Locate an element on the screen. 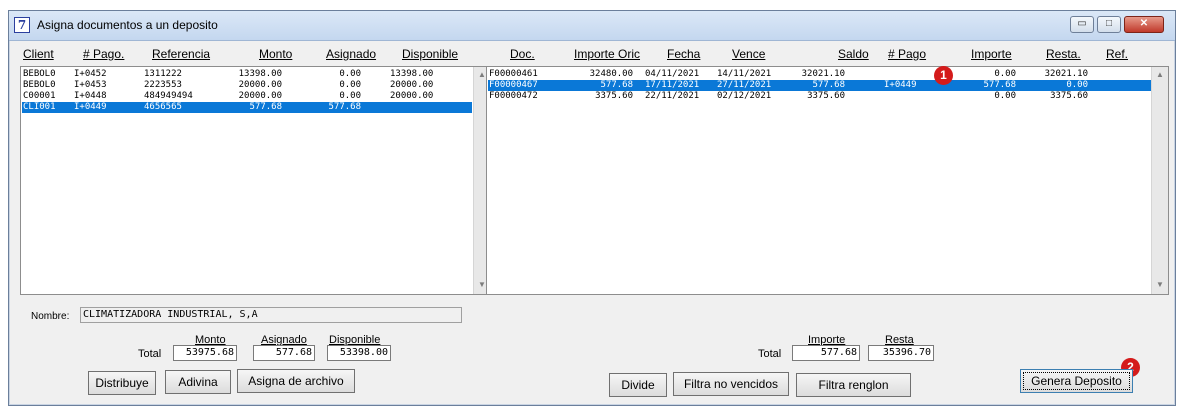 Image resolution: width=1184 pixels, height=413 pixels. filtra-no-vencidos-button: Filtra no vencidos is located at coordinates (731, 384).